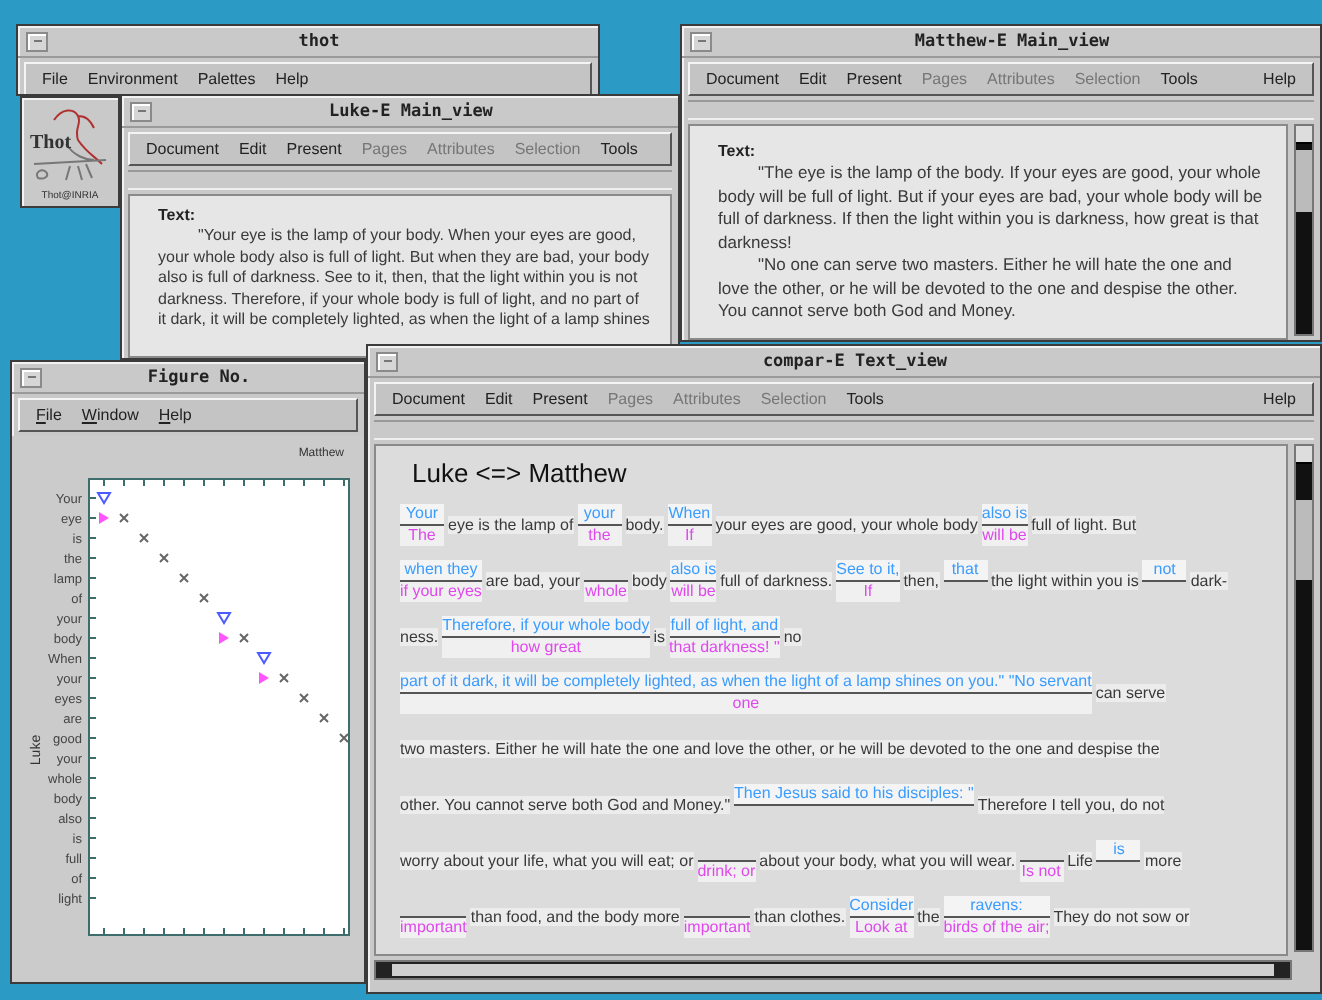  What do you see at coordinates (404, 278) in the screenshot?
I see `paragraph: "Your eye is the lamp of your body. When your eyes are good, your whole body also is full of light. But when they are bad, your body also is full of darkness. See to it, then, that the light within you is not darkness. Therefore, if your whole body is full of light, and no part of it dark, it will be completely lighted, as when the light of a lamp shines` at bounding box center [404, 278].